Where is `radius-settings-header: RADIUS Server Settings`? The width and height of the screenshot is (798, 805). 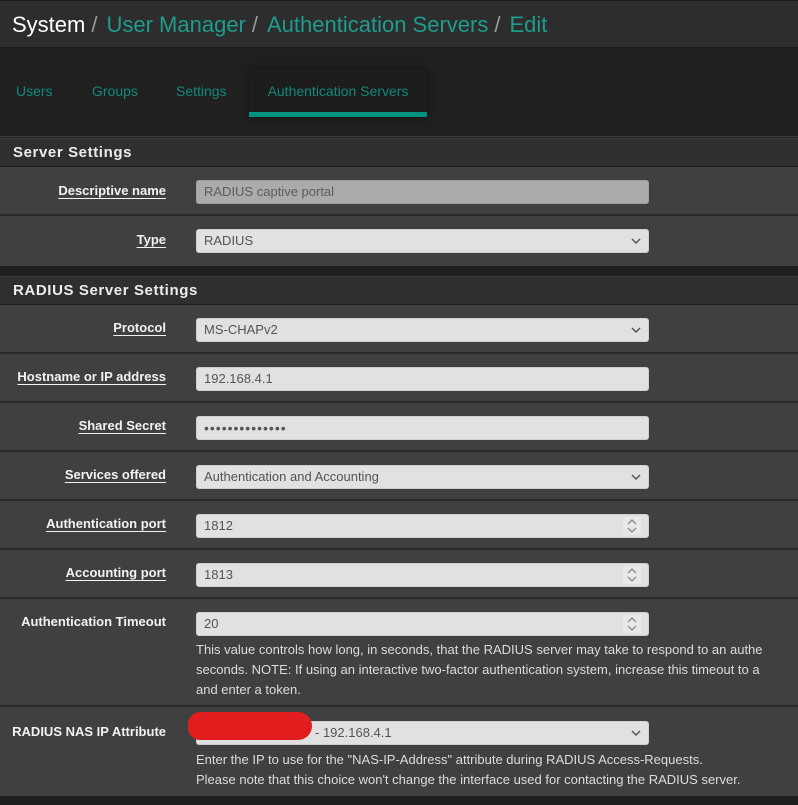
radius-settings-header: RADIUS Server Settings is located at coordinates (399, 290).